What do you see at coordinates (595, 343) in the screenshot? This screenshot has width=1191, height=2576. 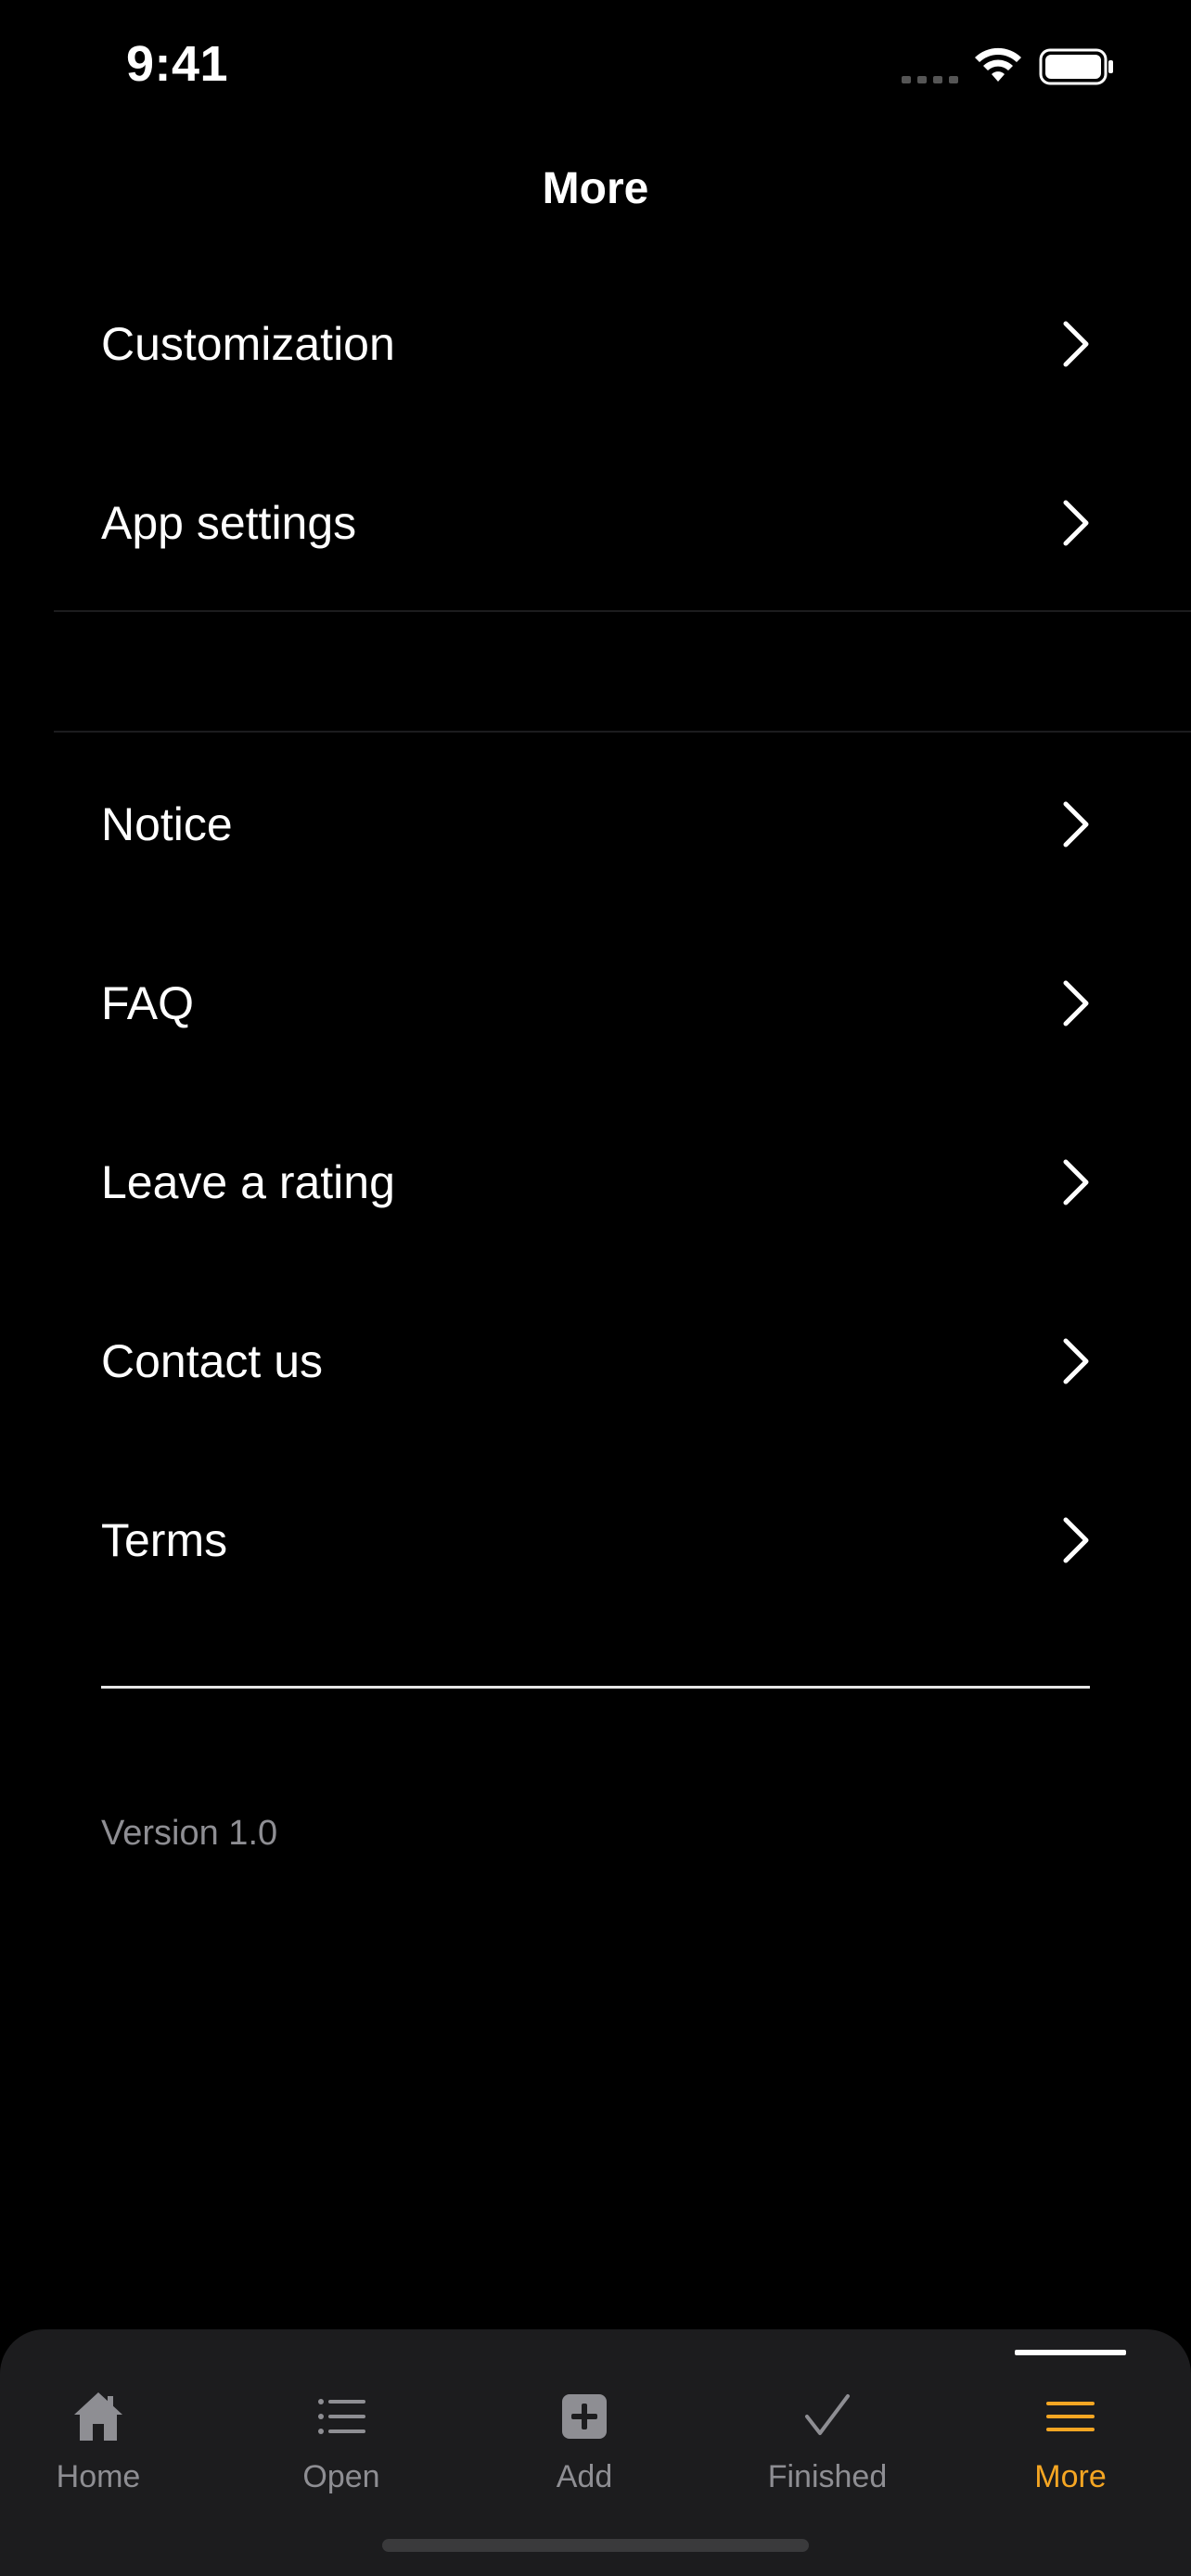 I see `menu-item-customization: Customization` at bounding box center [595, 343].